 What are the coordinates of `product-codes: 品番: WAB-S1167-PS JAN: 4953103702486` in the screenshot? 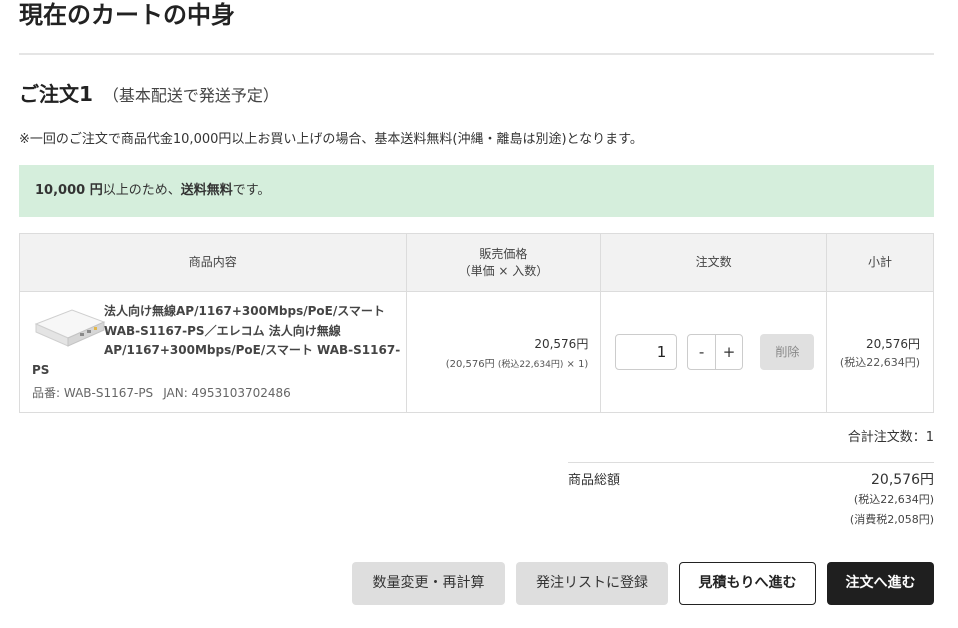 It's located at (166, 392).